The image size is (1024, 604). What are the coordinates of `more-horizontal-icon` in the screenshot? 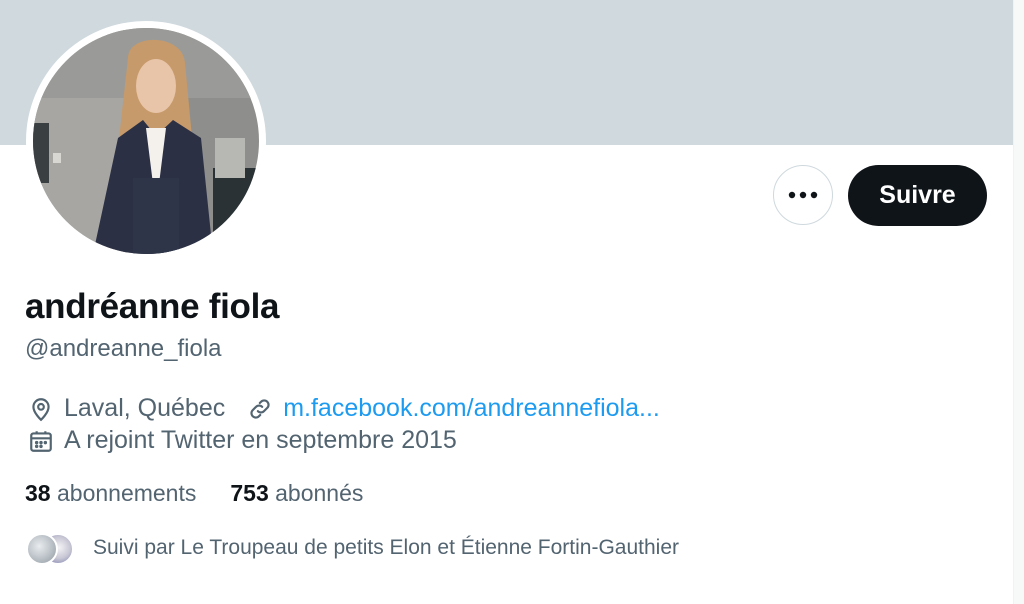 It's located at (803, 195).